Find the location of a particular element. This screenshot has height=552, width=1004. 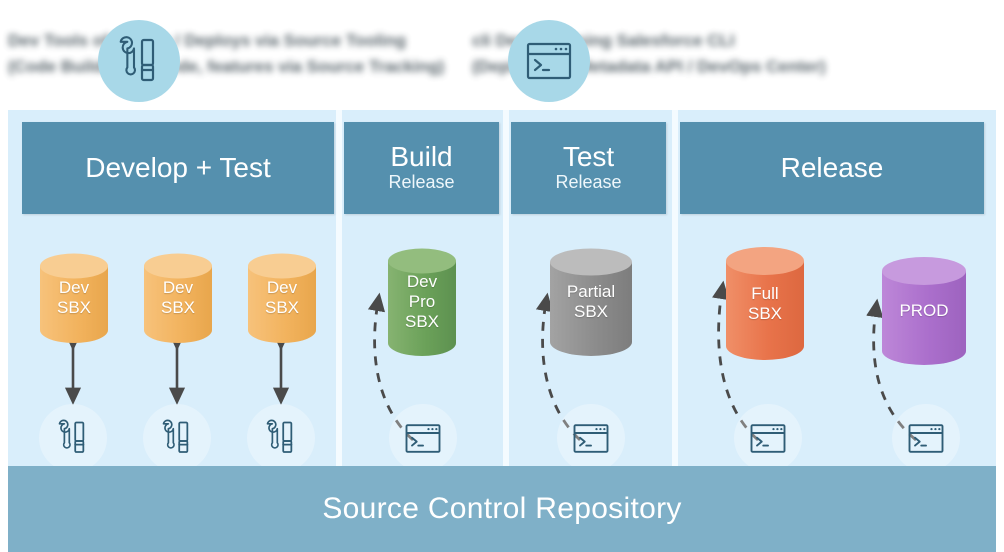

stage-title: Build is located at coordinates (421, 157).